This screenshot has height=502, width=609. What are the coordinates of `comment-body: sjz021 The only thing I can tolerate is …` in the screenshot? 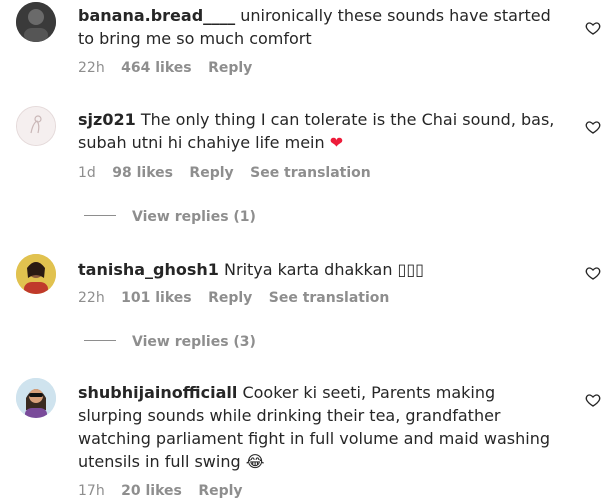 It's located at (318, 131).